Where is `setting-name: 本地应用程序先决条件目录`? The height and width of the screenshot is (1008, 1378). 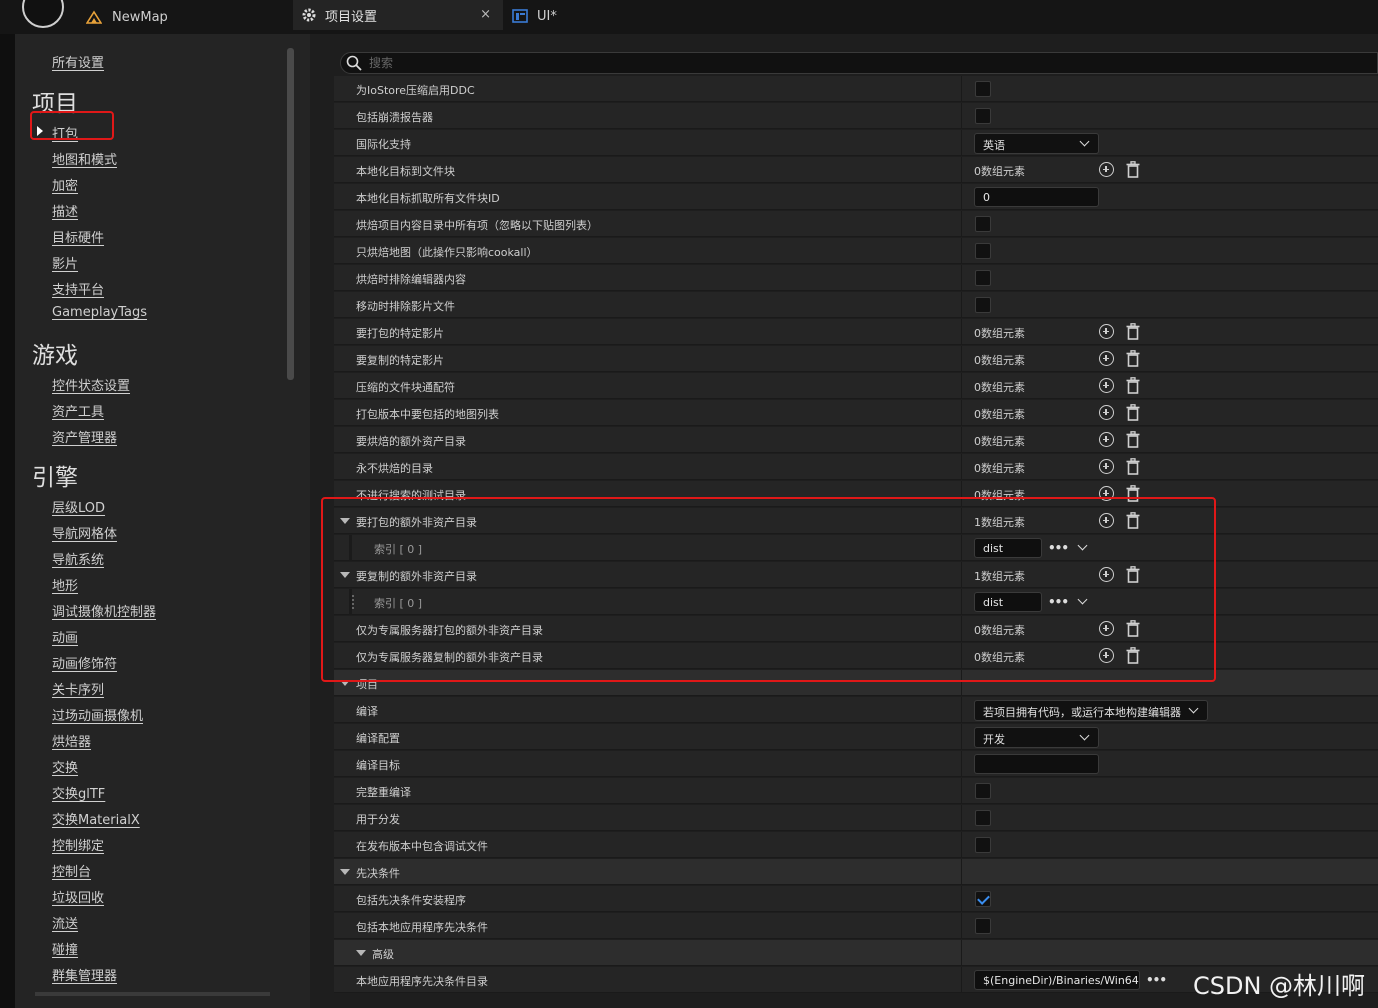 setting-name: 本地应用程序先决条件目录 is located at coordinates (422, 981).